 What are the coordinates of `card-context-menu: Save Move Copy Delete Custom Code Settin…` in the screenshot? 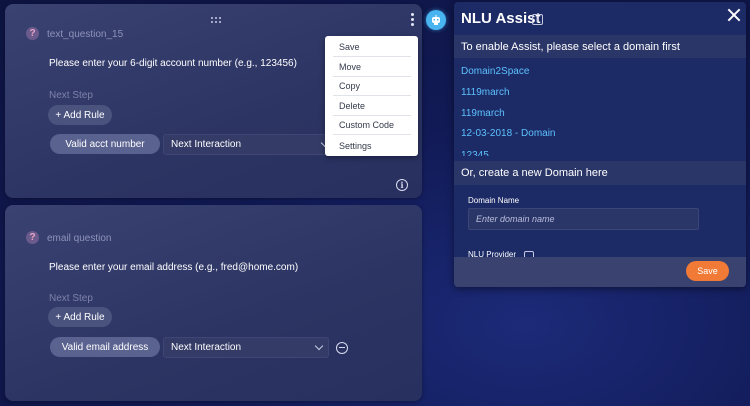 It's located at (371, 96).